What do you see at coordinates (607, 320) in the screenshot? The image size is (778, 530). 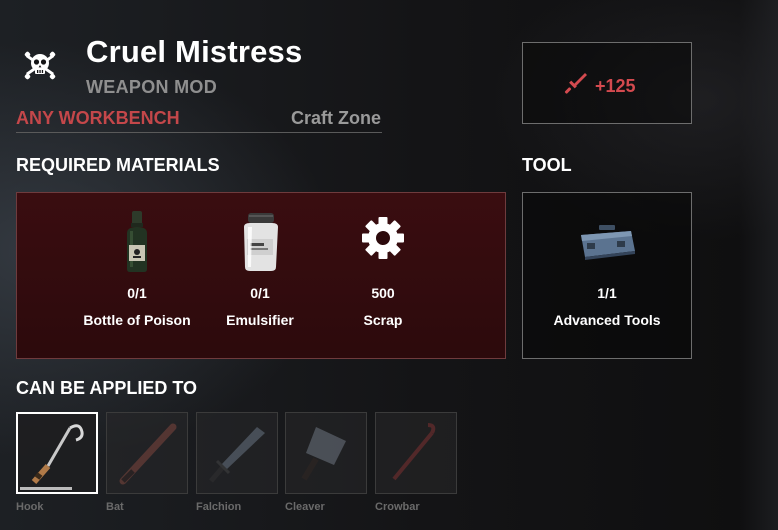 I see `tool-name: Advanced Tools` at bounding box center [607, 320].